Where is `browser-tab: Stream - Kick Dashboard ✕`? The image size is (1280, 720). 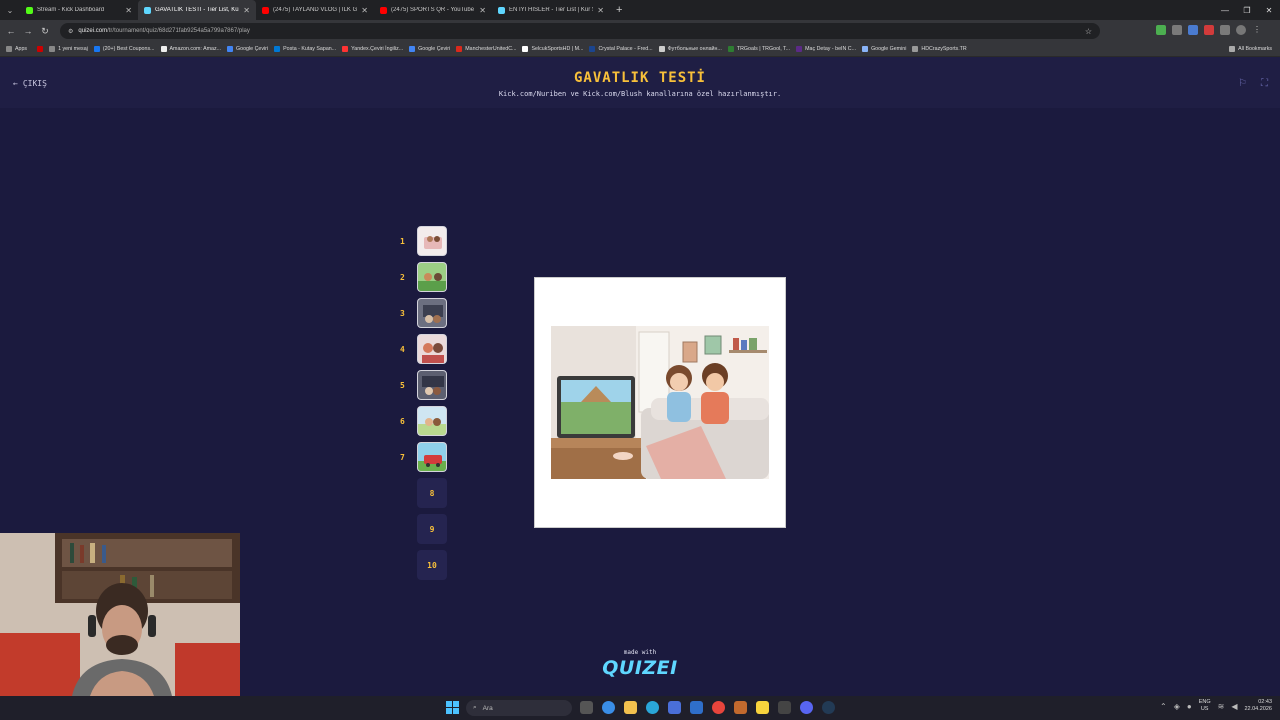 browser-tab: Stream - Kick Dashboard ✕ is located at coordinates (79, 10).